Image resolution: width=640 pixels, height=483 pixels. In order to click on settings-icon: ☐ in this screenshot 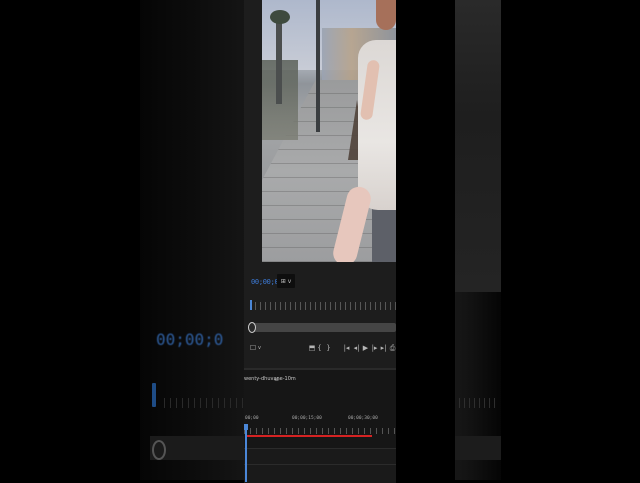, I will do `click(253, 348)`.